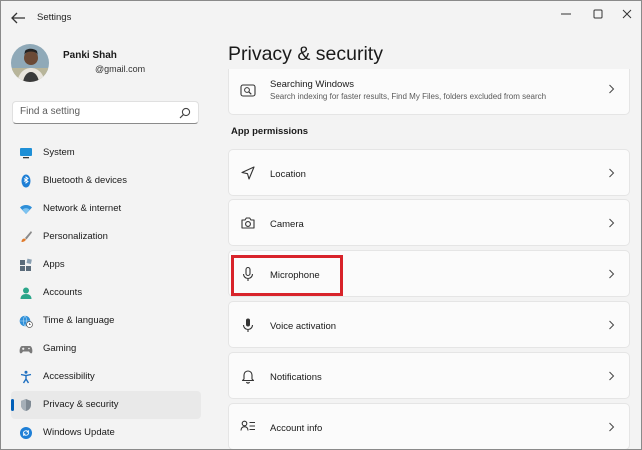 Image resolution: width=642 pixels, height=450 pixels. What do you see at coordinates (312, 84) in the screenshot?
I see `searching-windows-title: Searching Windows` at bounding box center [312, 84].